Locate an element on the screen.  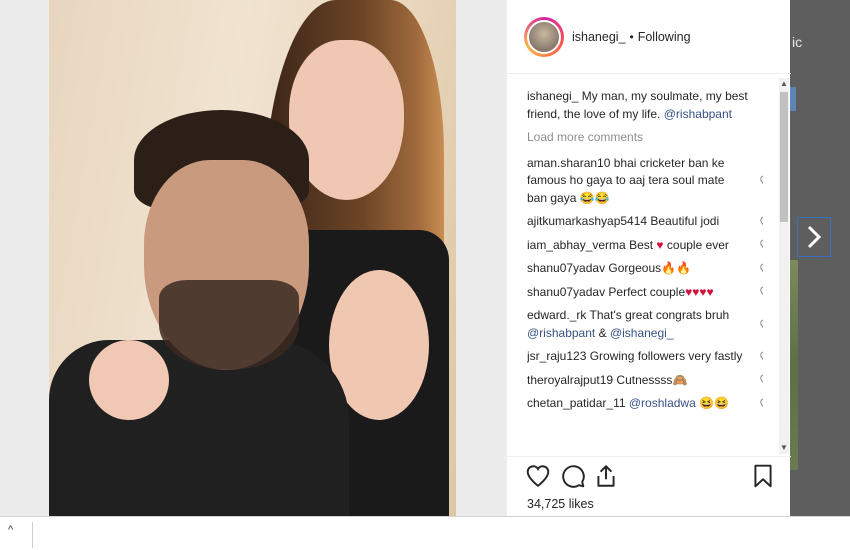
comment-item: theroyalrajput19 Cutnessss🙈 is located at coordinates (645, 381).